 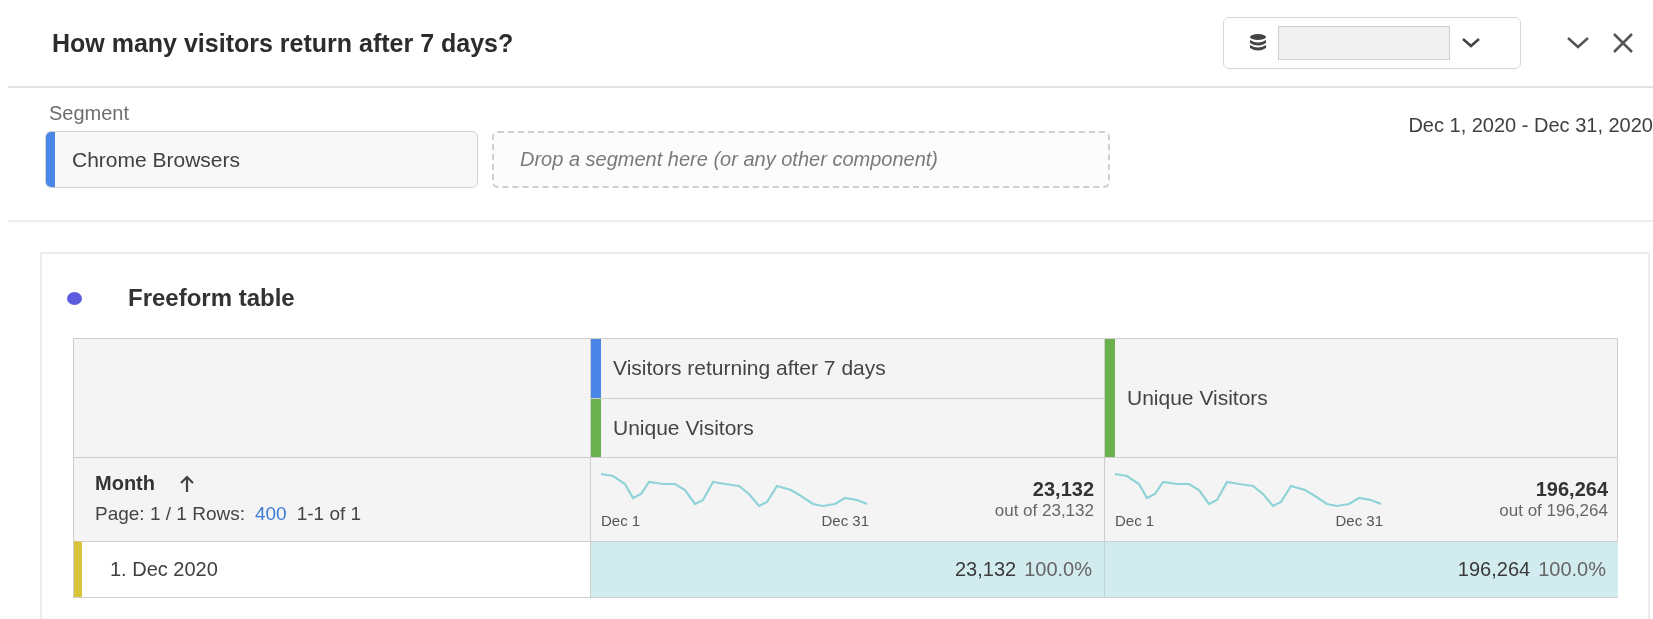 I want to click on panel-title: How many visitors return after 7 days?, so click(x=283, y=43).